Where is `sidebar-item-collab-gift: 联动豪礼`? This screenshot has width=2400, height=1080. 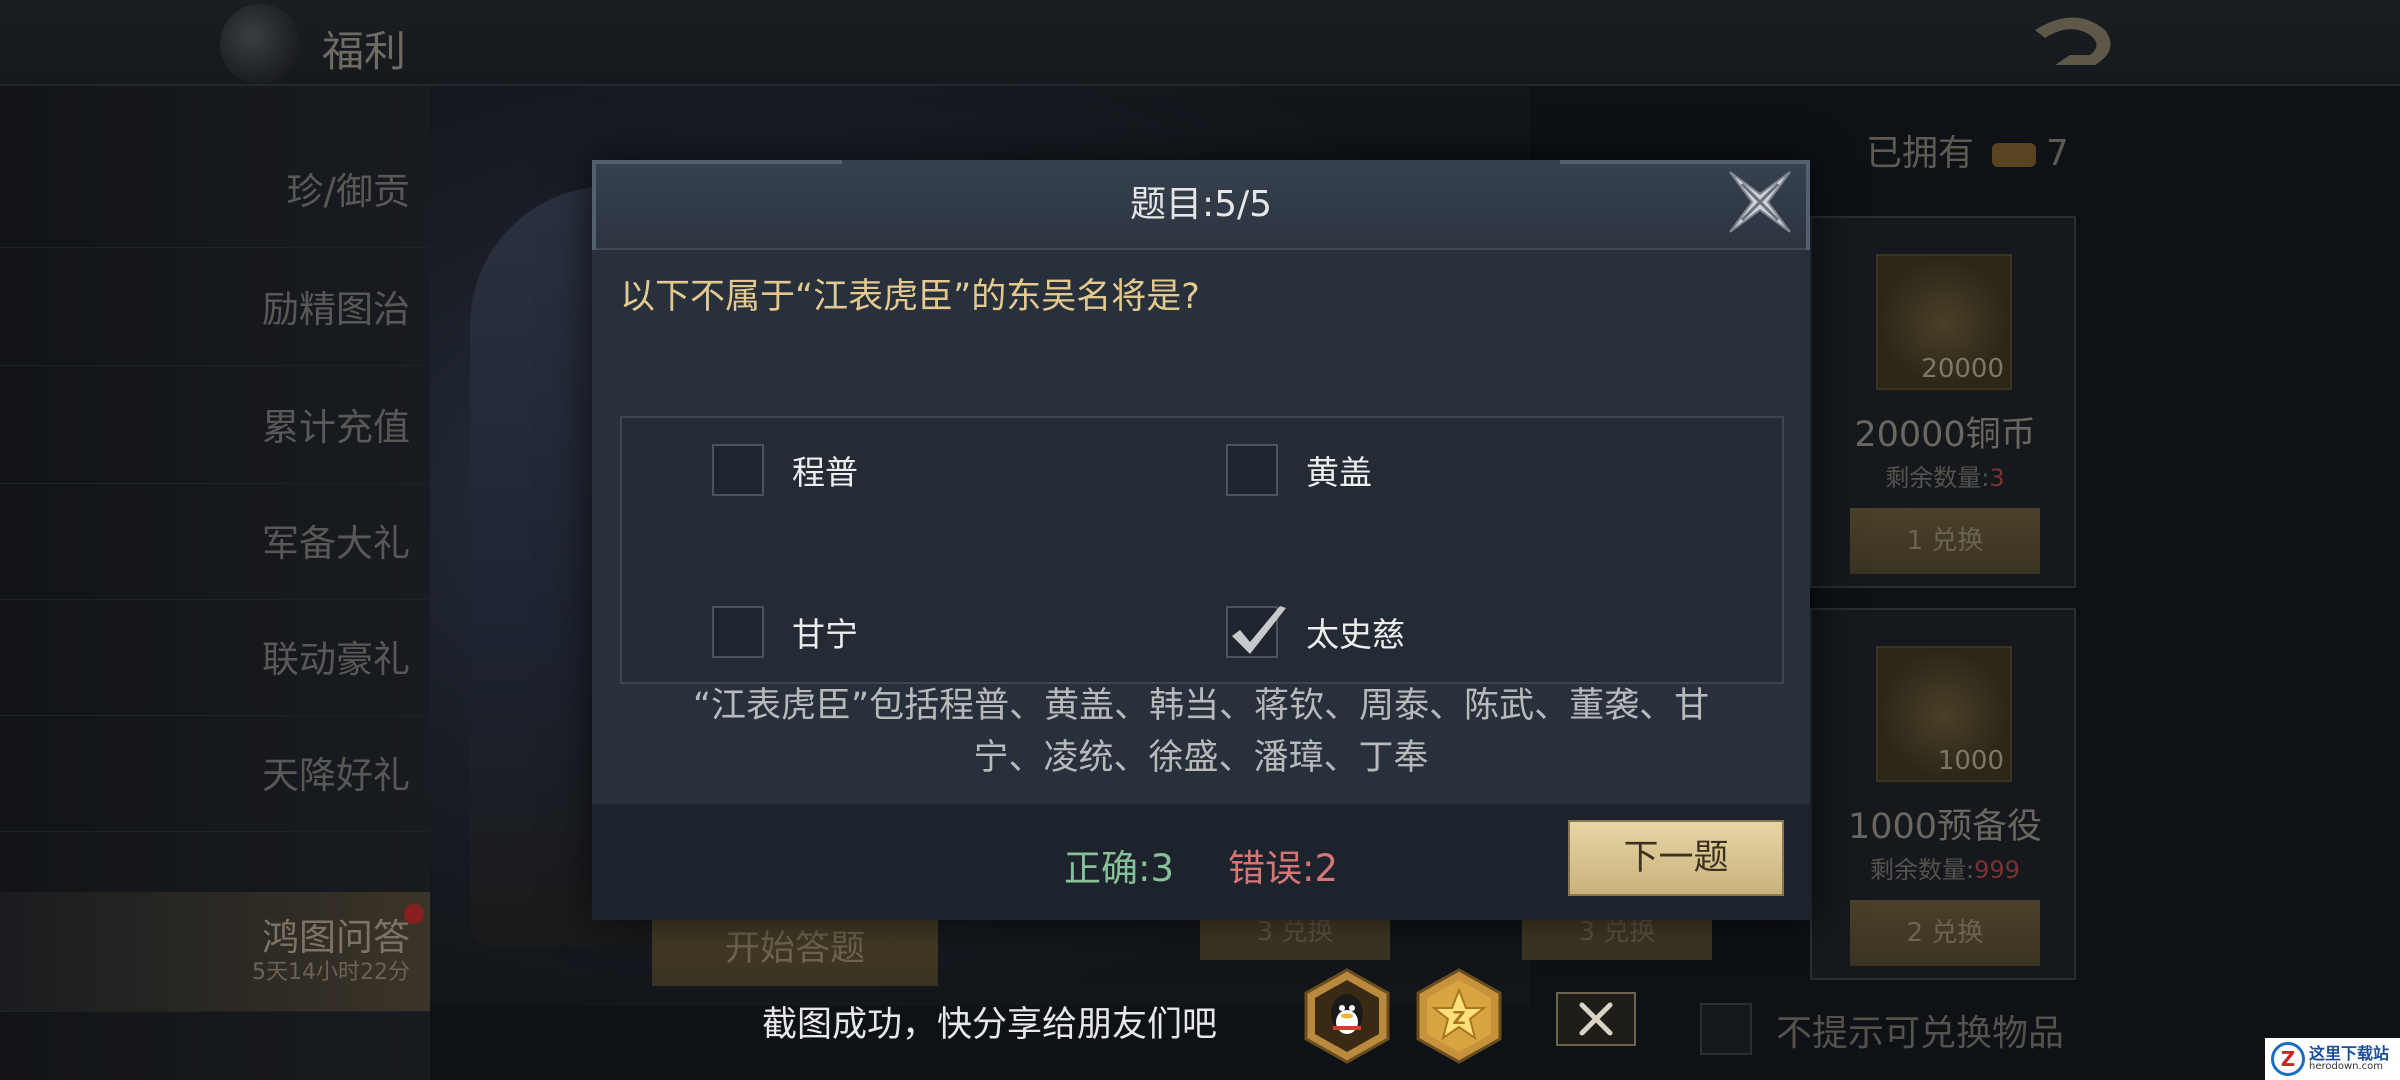 sidebar-item-collab-gift: 联动豪礼 is located at coordinates (215, 660).